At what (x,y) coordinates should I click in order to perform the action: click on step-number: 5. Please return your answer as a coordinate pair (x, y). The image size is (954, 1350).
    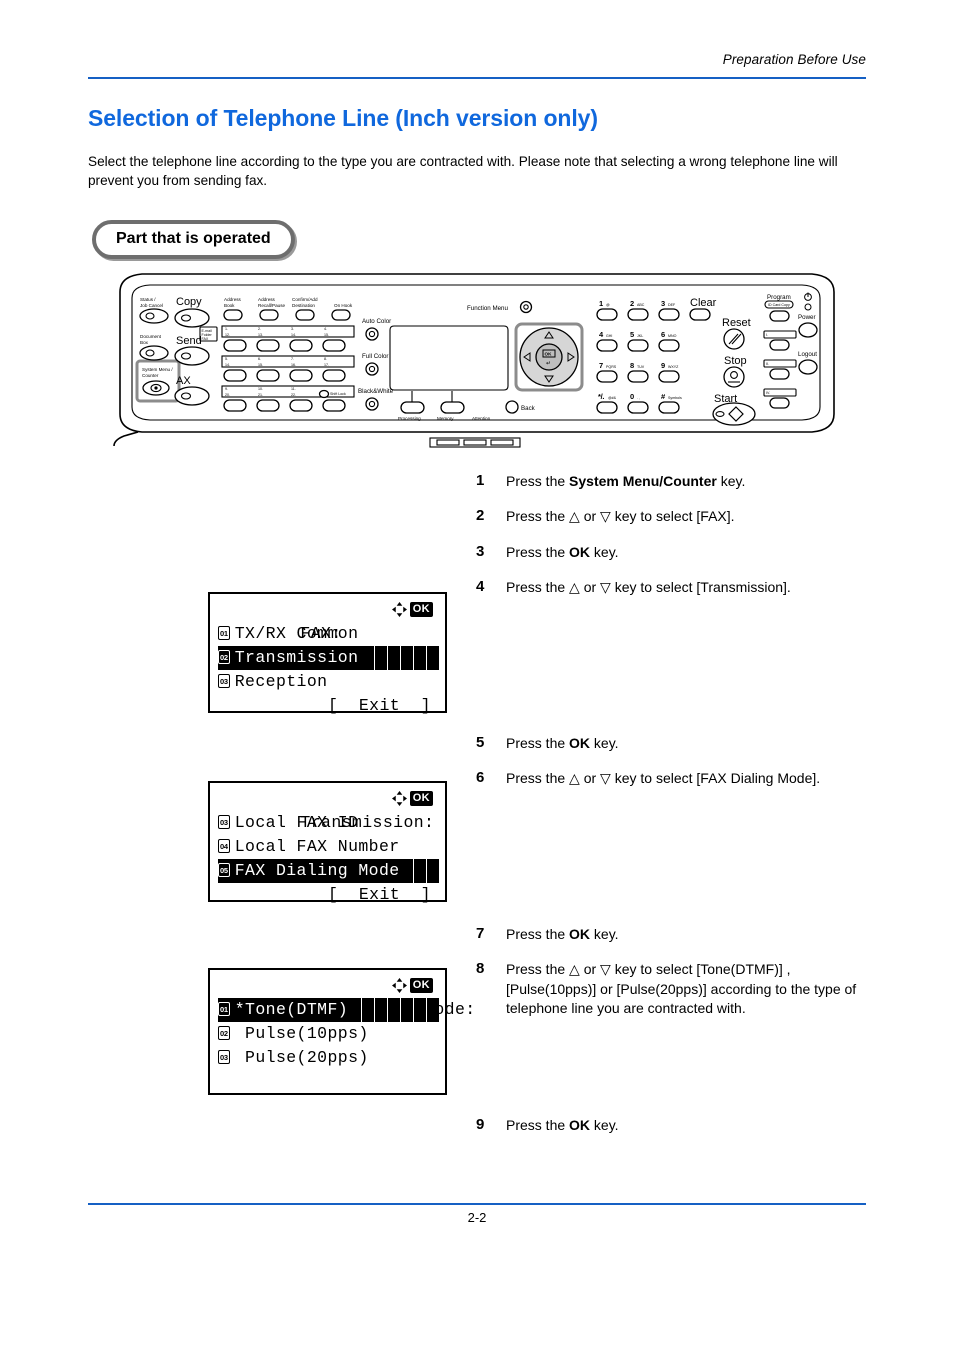
    Looking at the image, I should click on (480, 742).